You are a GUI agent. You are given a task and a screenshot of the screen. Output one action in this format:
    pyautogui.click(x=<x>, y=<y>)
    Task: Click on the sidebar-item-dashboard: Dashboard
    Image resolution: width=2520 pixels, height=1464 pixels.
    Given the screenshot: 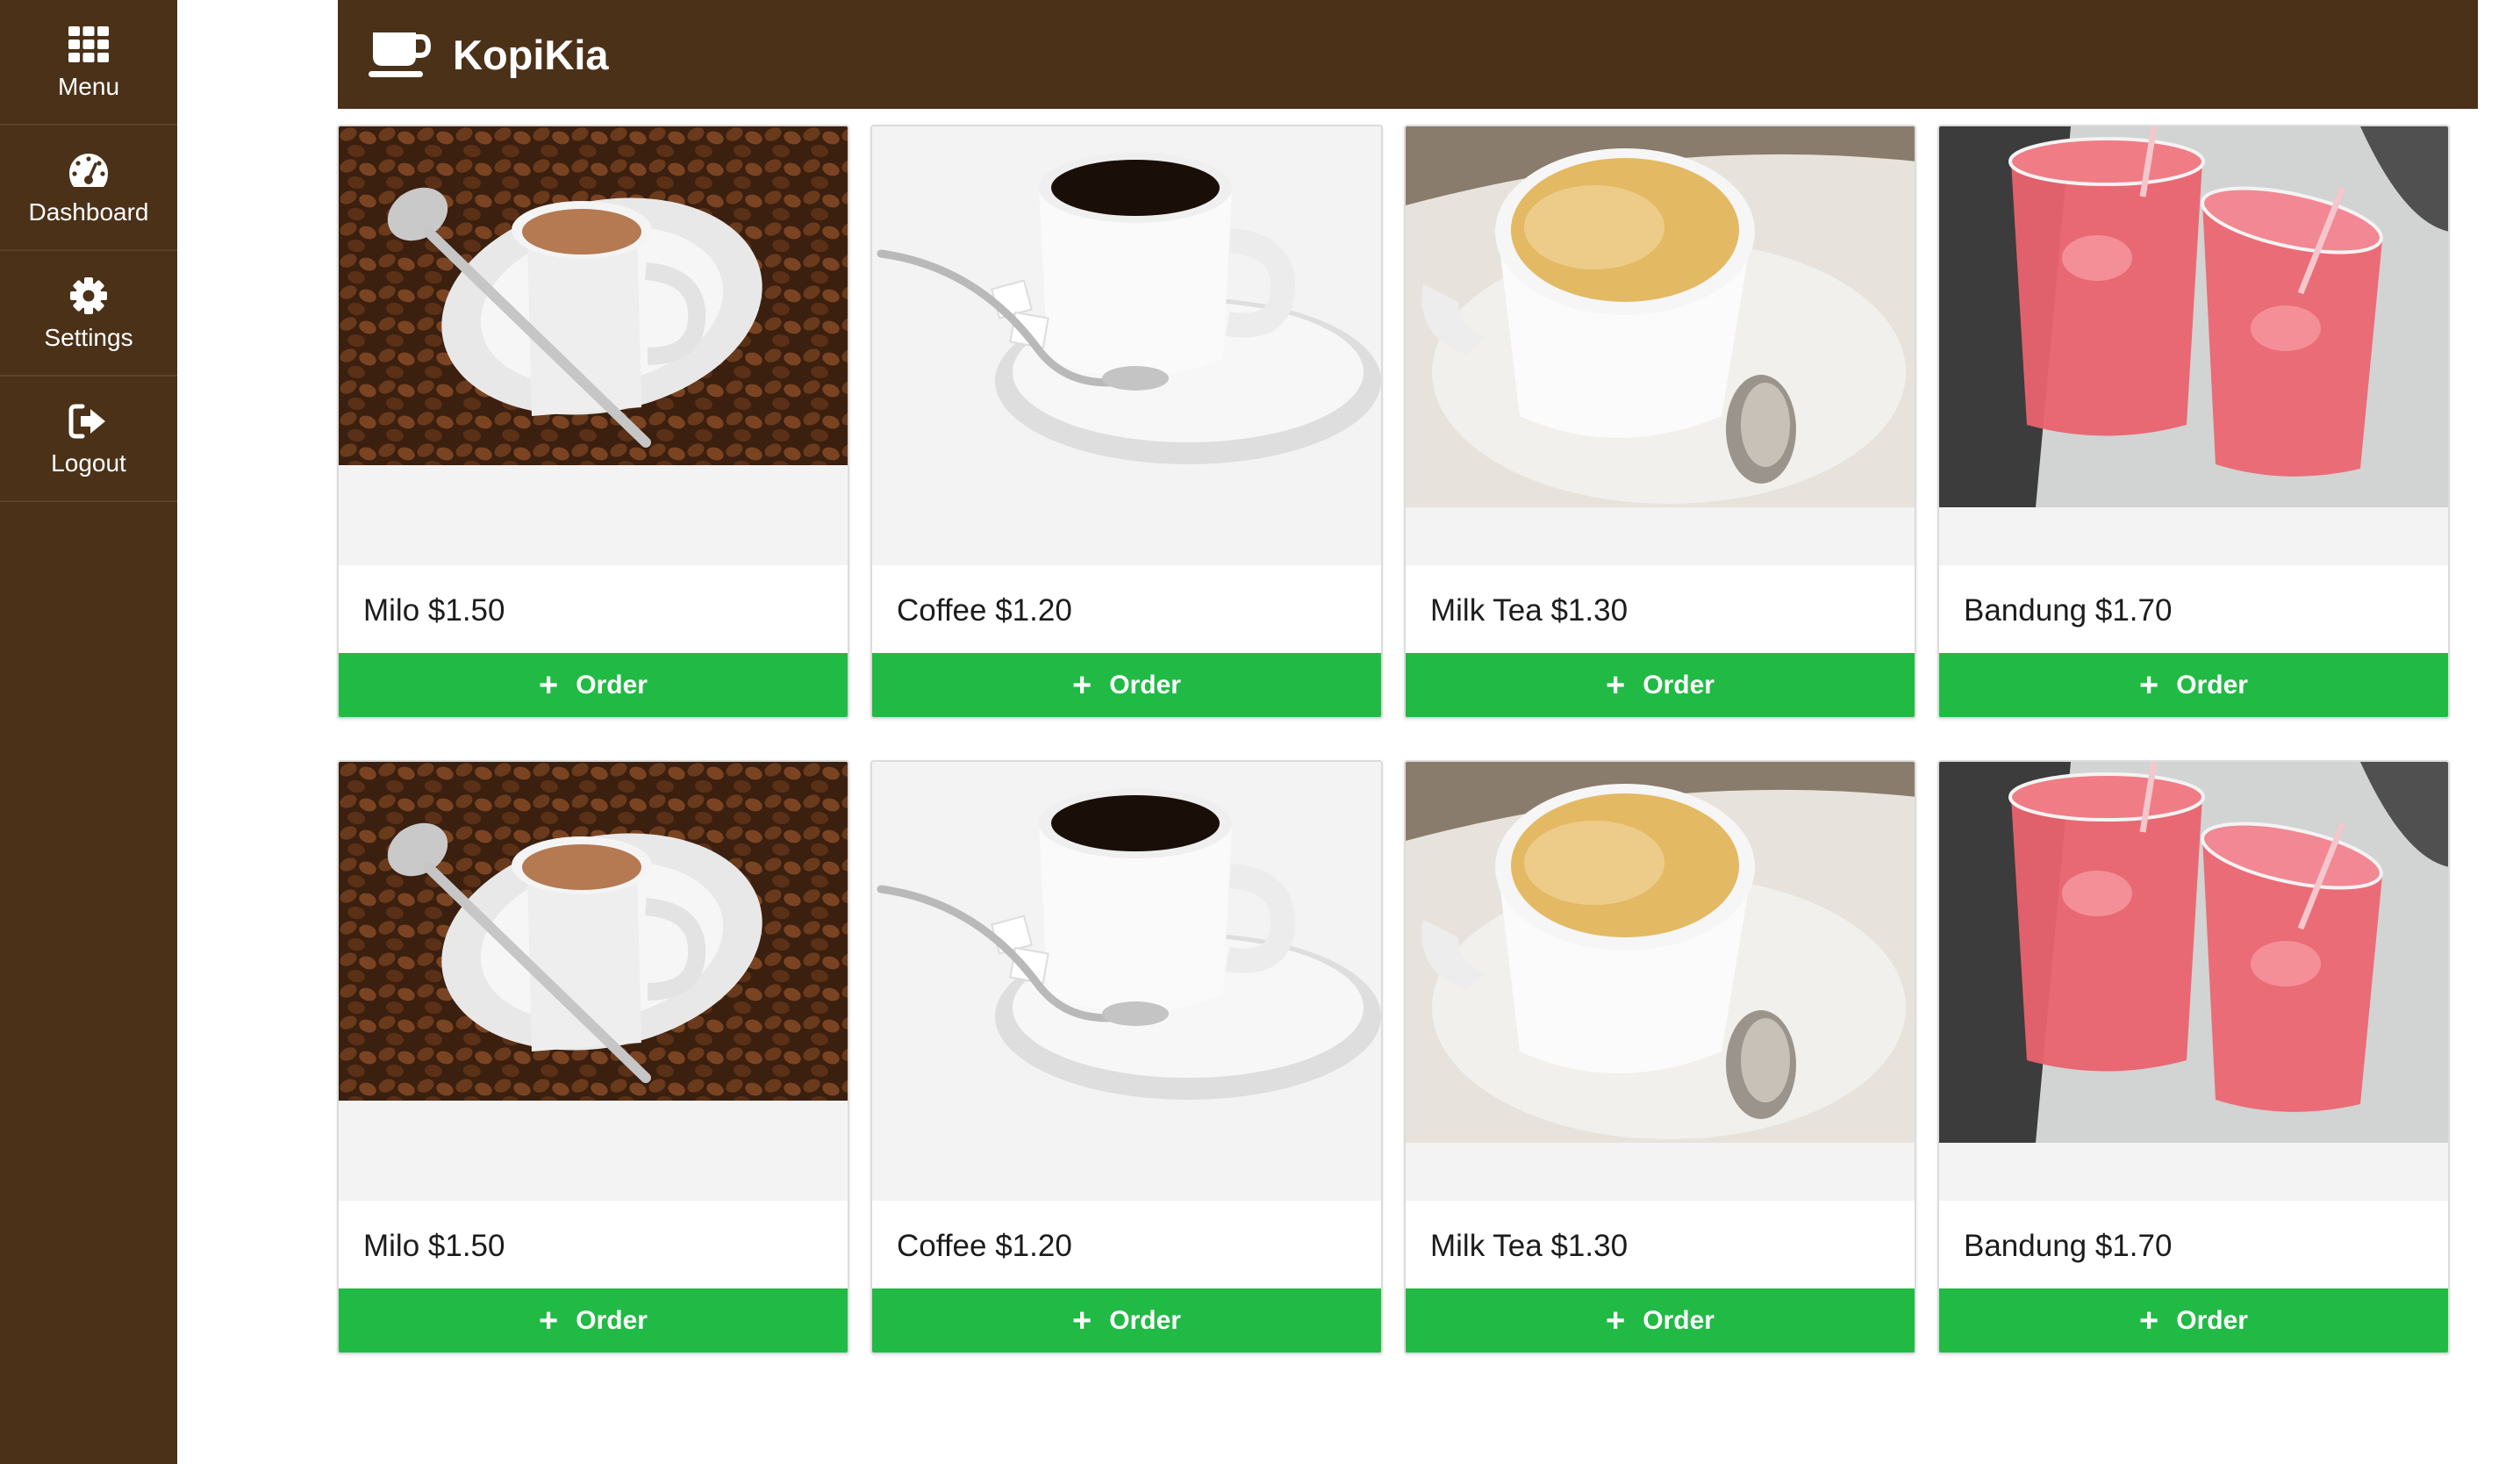 What is the action you would take?
    pyautogui.click(x=88, y=188)
    